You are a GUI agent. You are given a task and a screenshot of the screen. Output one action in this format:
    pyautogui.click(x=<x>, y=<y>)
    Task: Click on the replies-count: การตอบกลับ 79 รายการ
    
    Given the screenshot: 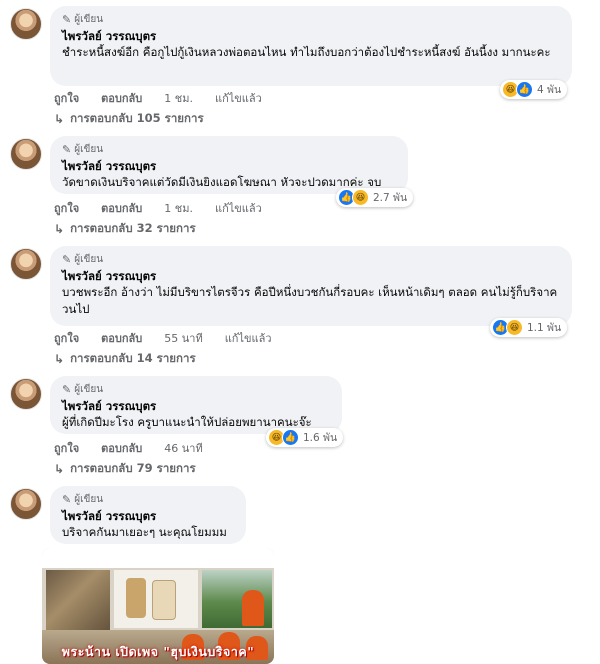 What is the action you would take?
    pyautogui.click(x=133, y=468)
    